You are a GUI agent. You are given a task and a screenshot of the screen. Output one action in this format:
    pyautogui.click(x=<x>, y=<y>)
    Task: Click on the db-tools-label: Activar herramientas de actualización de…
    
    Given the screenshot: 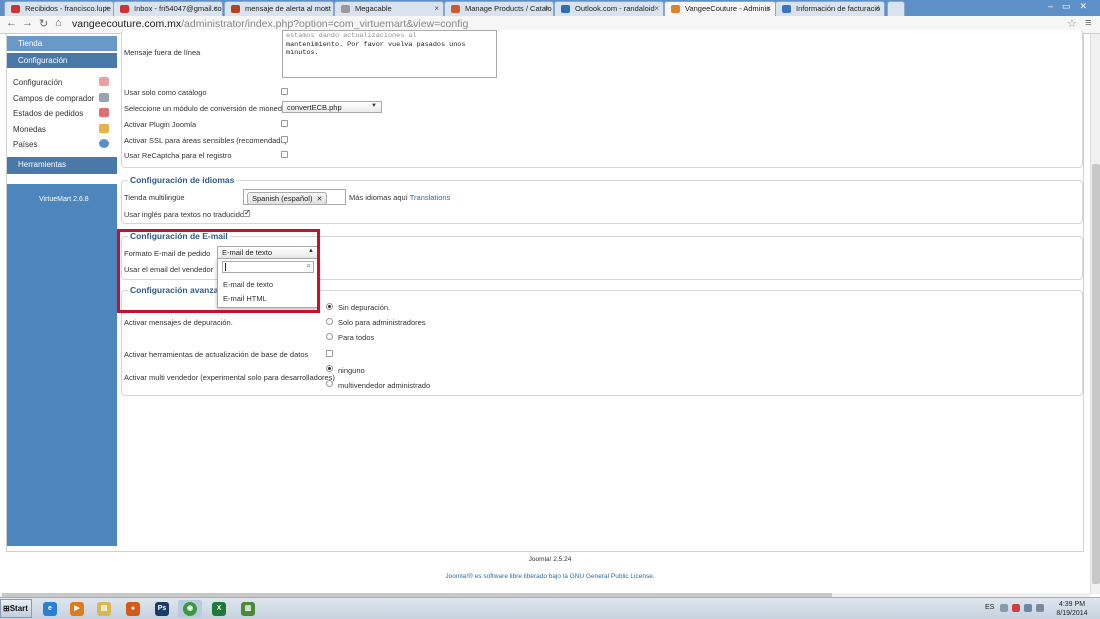 What is the action you would take?
    pyautogui.click(x=216, y=354)
    